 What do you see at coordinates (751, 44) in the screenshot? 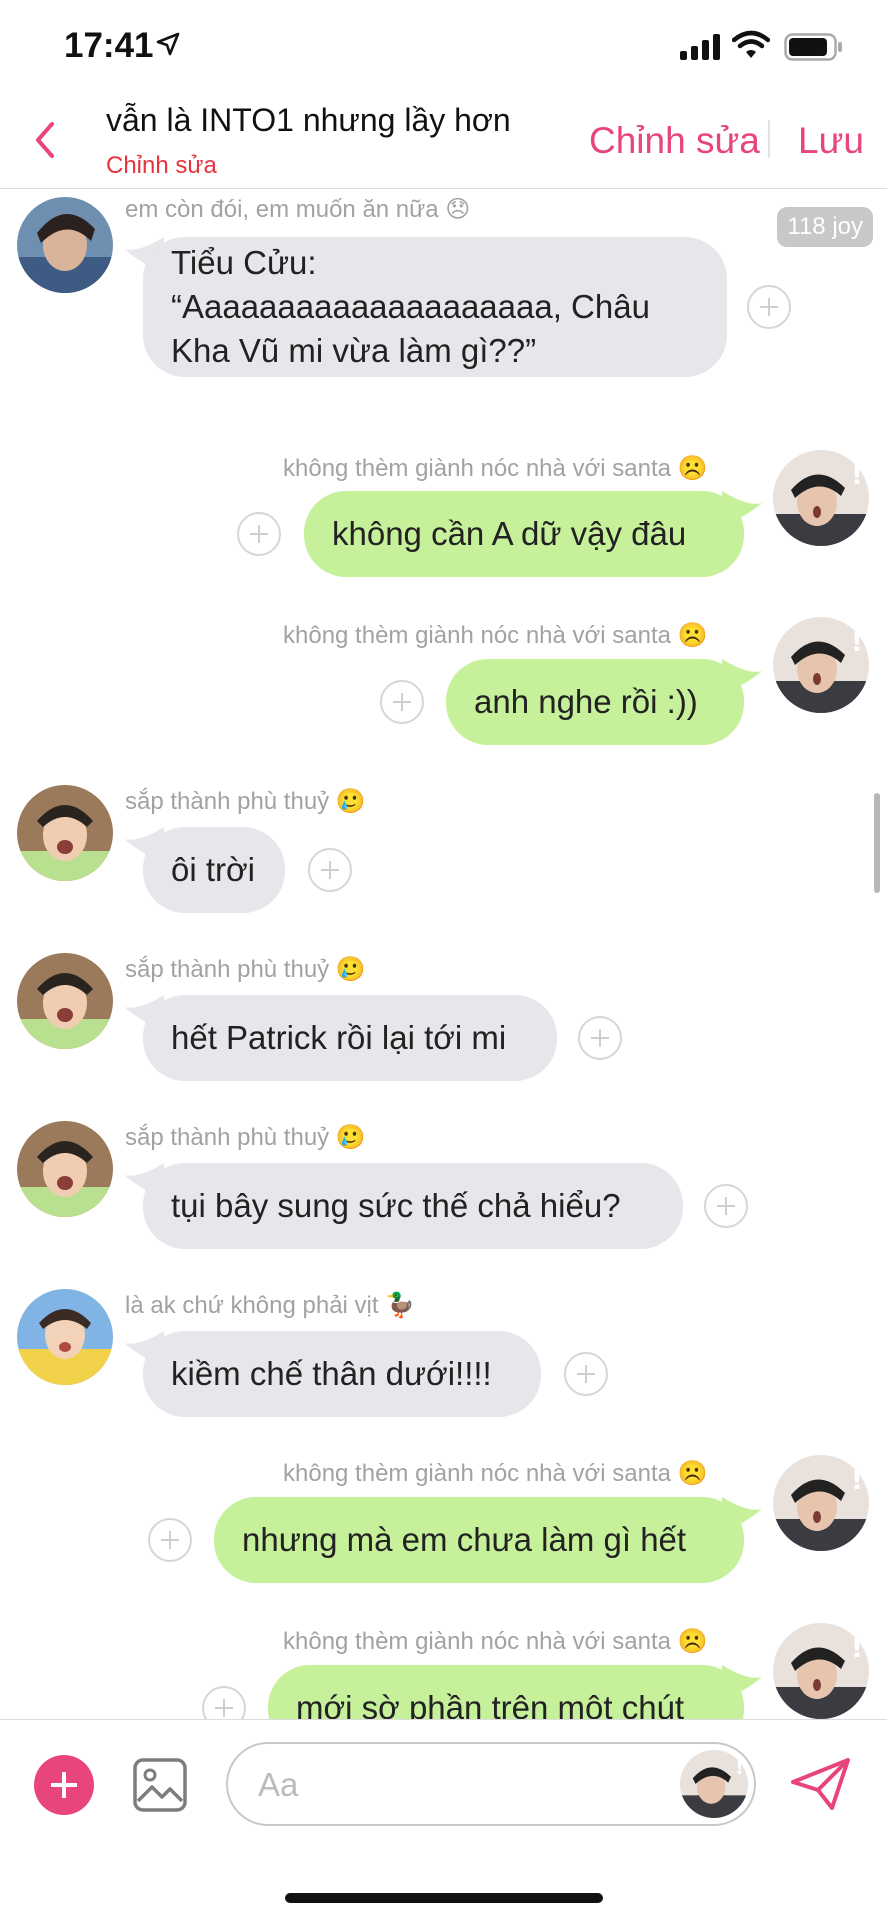
I see `wifi-icon` at bounding box center [751, 44].